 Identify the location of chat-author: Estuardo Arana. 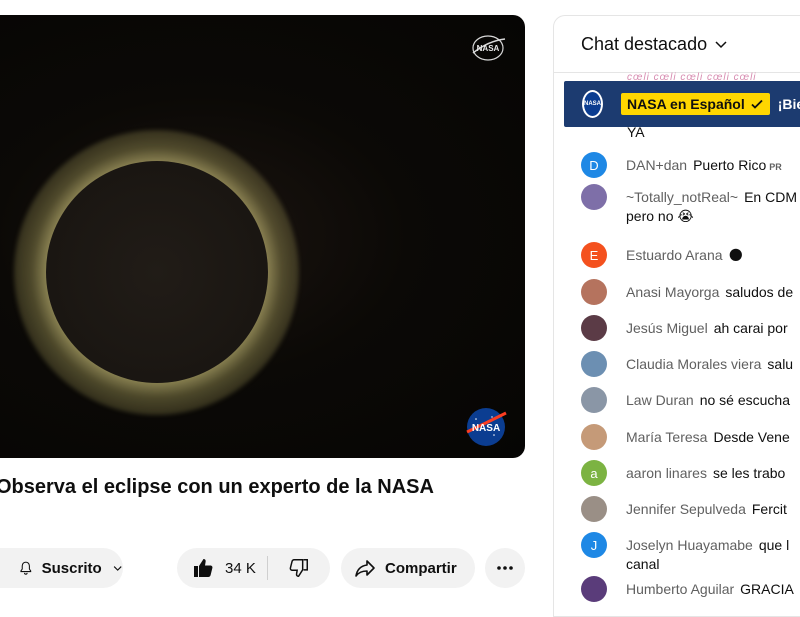
(674, 255).